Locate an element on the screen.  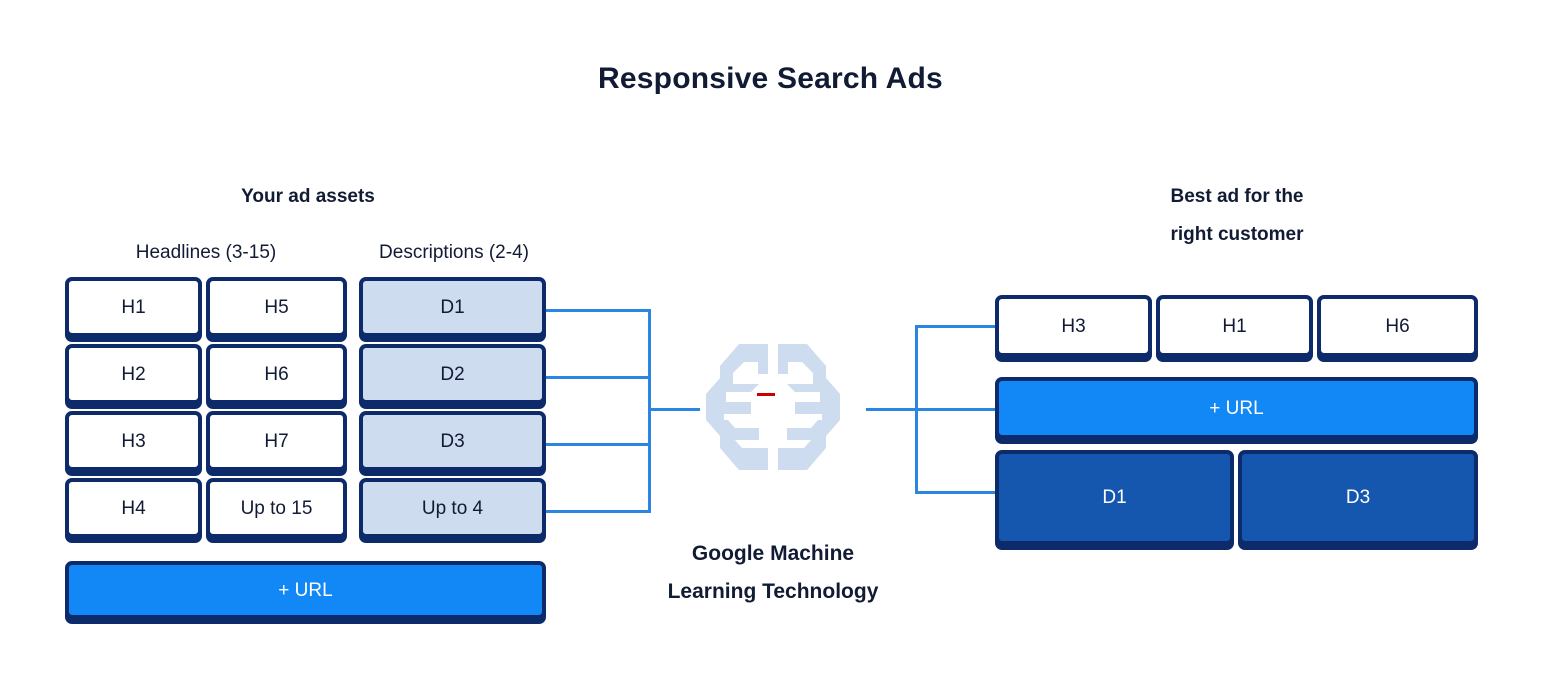
headline-chip-h7: H7 is located at coordinates (276, 441).